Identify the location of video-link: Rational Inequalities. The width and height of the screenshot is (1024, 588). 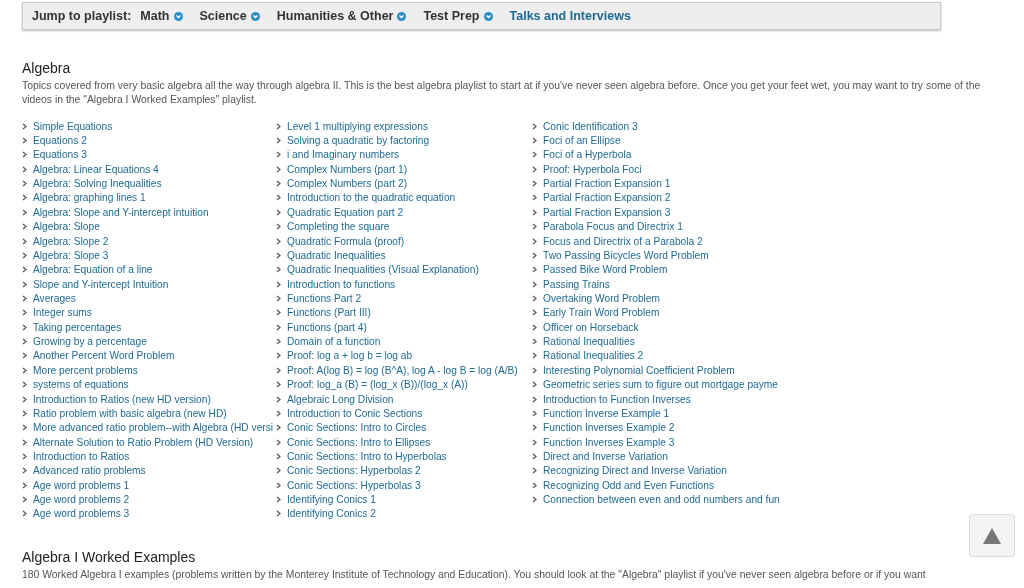
(589, 342).